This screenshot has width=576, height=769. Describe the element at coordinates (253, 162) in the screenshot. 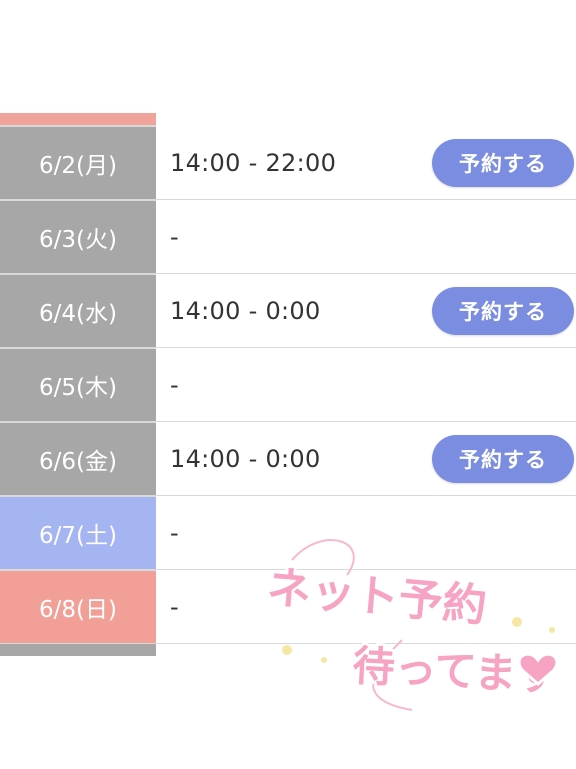

I see `time-range: 14:00 - 22:00` at that location.